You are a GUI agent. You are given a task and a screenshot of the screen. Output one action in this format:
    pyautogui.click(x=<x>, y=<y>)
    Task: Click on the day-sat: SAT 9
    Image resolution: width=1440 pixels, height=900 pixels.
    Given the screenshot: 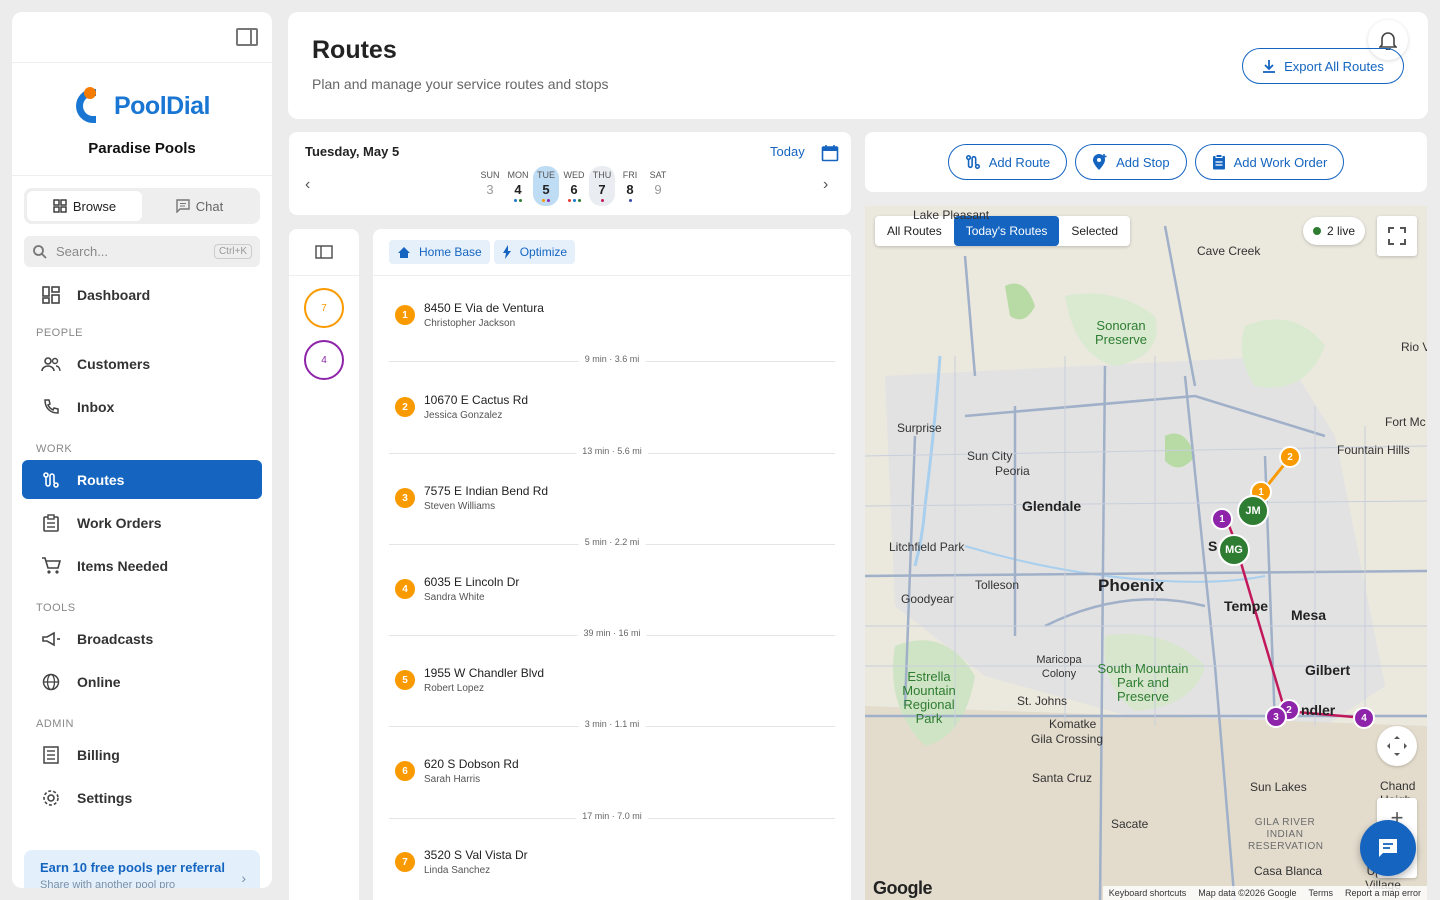 What is the action you would take?
    pyautogui.click(x=658, y=186)
    